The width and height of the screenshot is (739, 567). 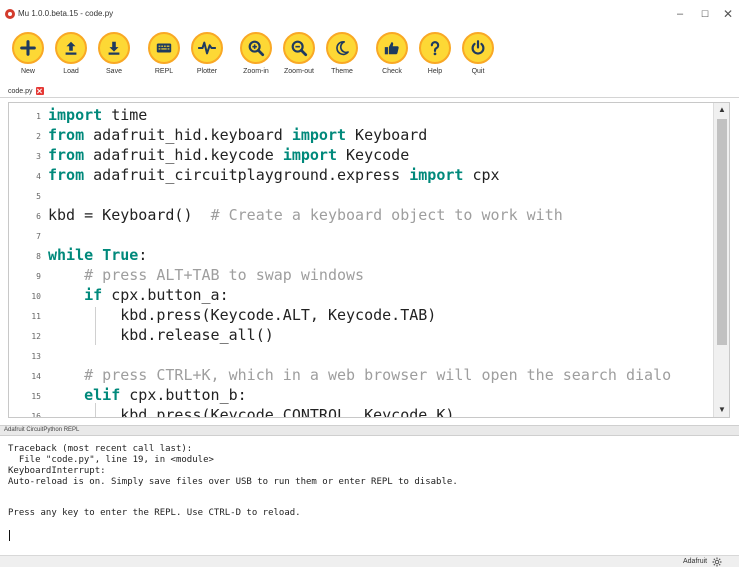 I want to click on line-number: 16, so click(x=36, y=415).